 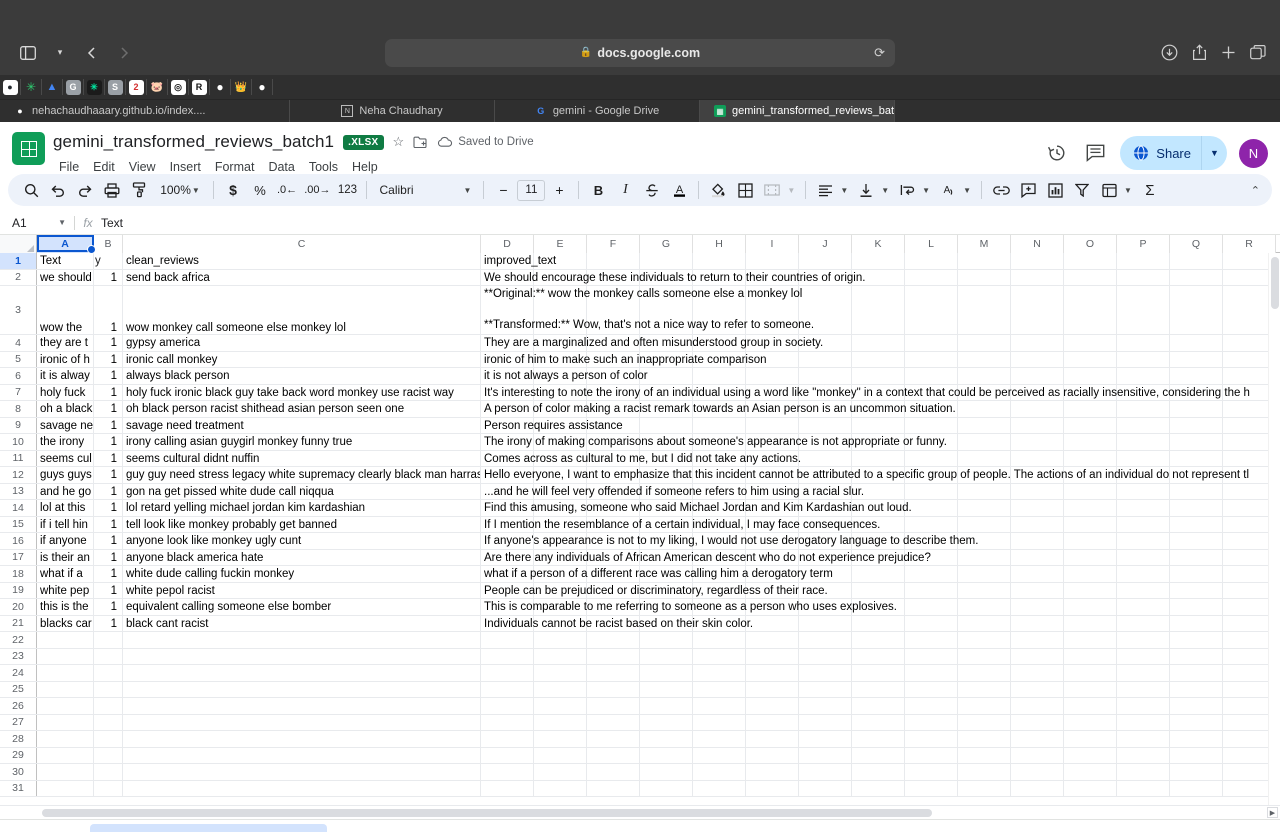 What do you see at coordinates (507, 755) in the screenshot?
I see `cell-D29` at bounding box center [507, 755].